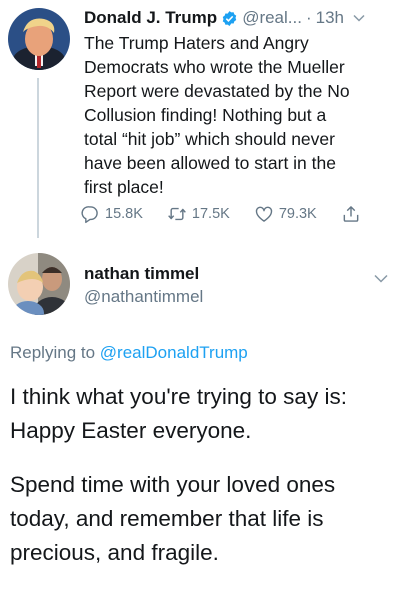  What do you see at coordinates (39, 284) in the screenshot?
I see `reply-author-avatar` at bounding box center [39, 284].